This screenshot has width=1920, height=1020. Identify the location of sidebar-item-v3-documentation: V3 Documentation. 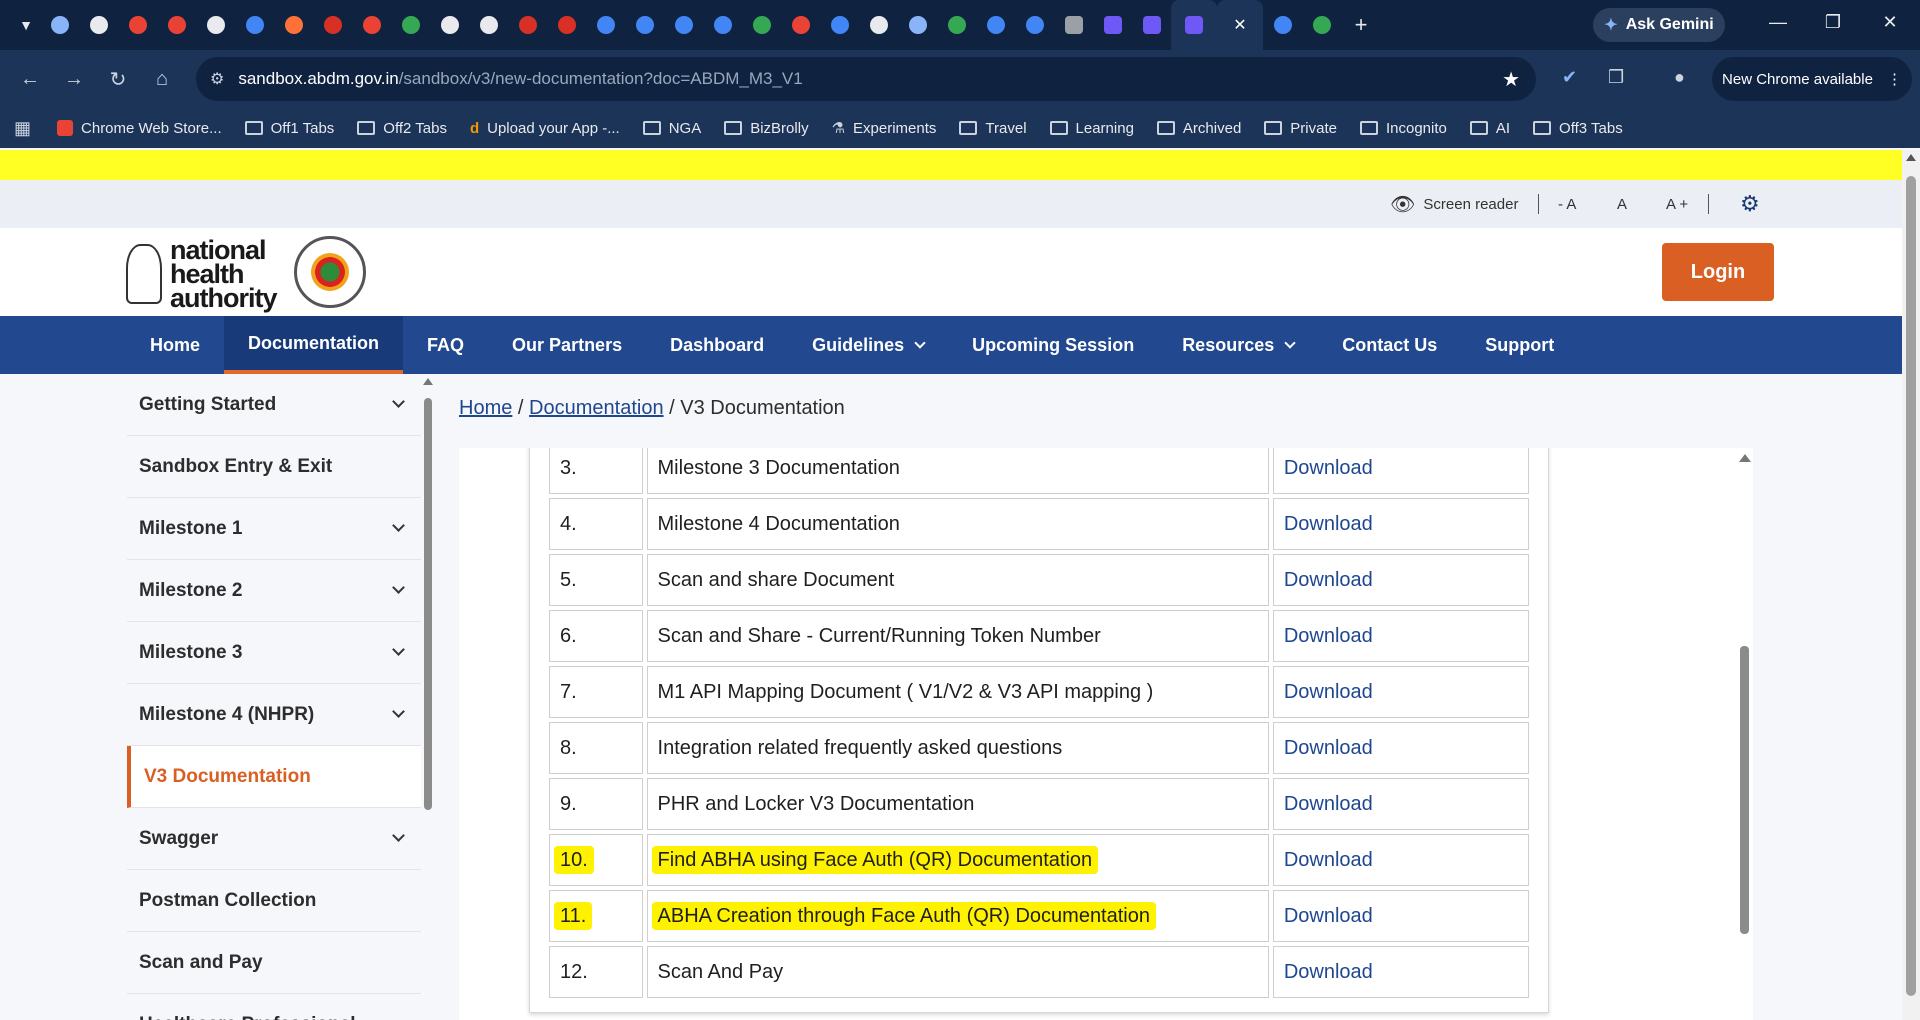
(274, 777).